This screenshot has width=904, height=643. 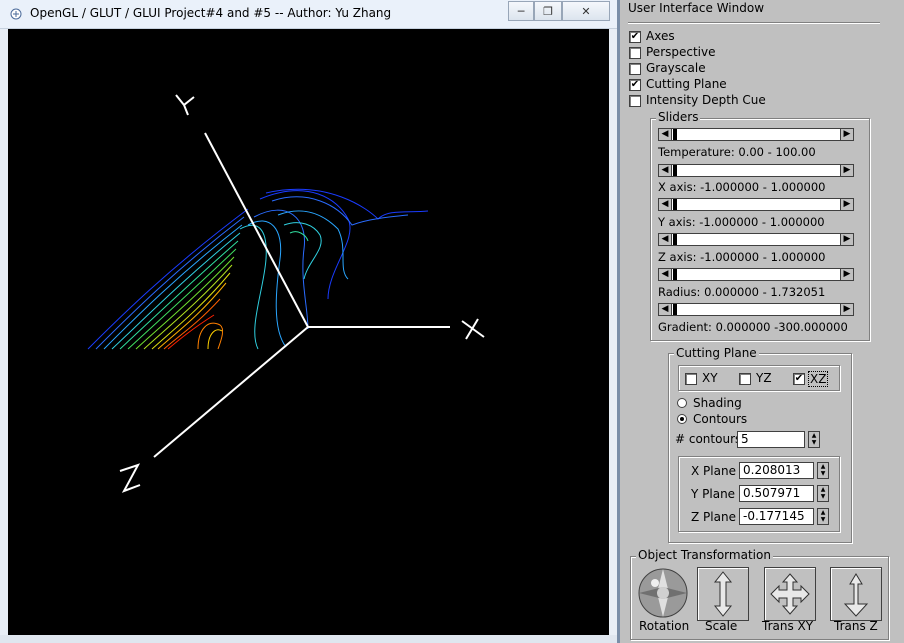 I want to click on slider-label: Z axis: -1.000000 - 1.000000, so click(x=742, y=257).